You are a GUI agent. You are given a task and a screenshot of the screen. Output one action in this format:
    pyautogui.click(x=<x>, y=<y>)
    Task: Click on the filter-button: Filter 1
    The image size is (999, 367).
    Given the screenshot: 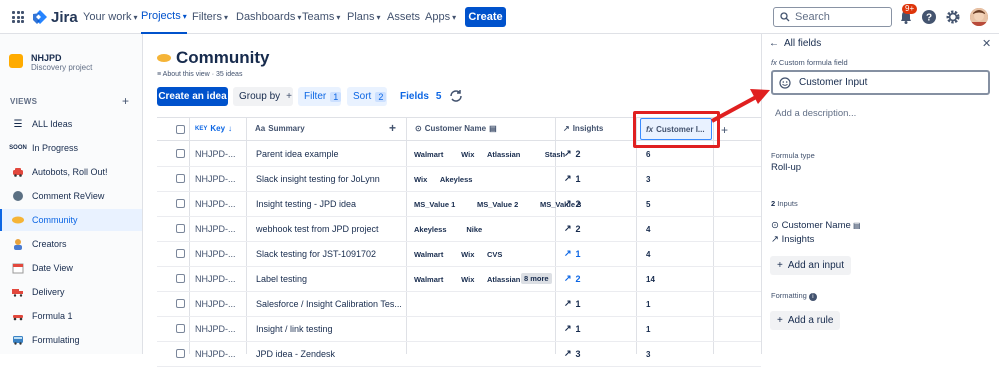 What is the action you would take?
    pyautogui.click(x=320, y=96)
    